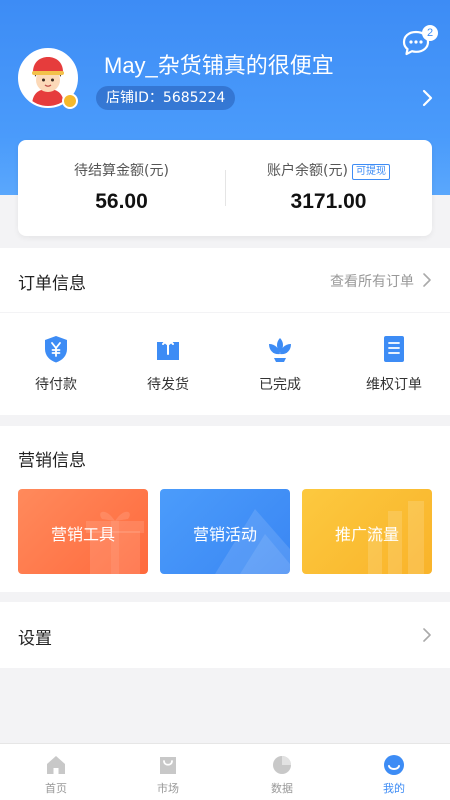 This screenshot has width=450, height=800. What do you see at coordinates (280, 385) in the screenshot?
I see `order-item-label: 已完成` at bounding box center [280, 385].